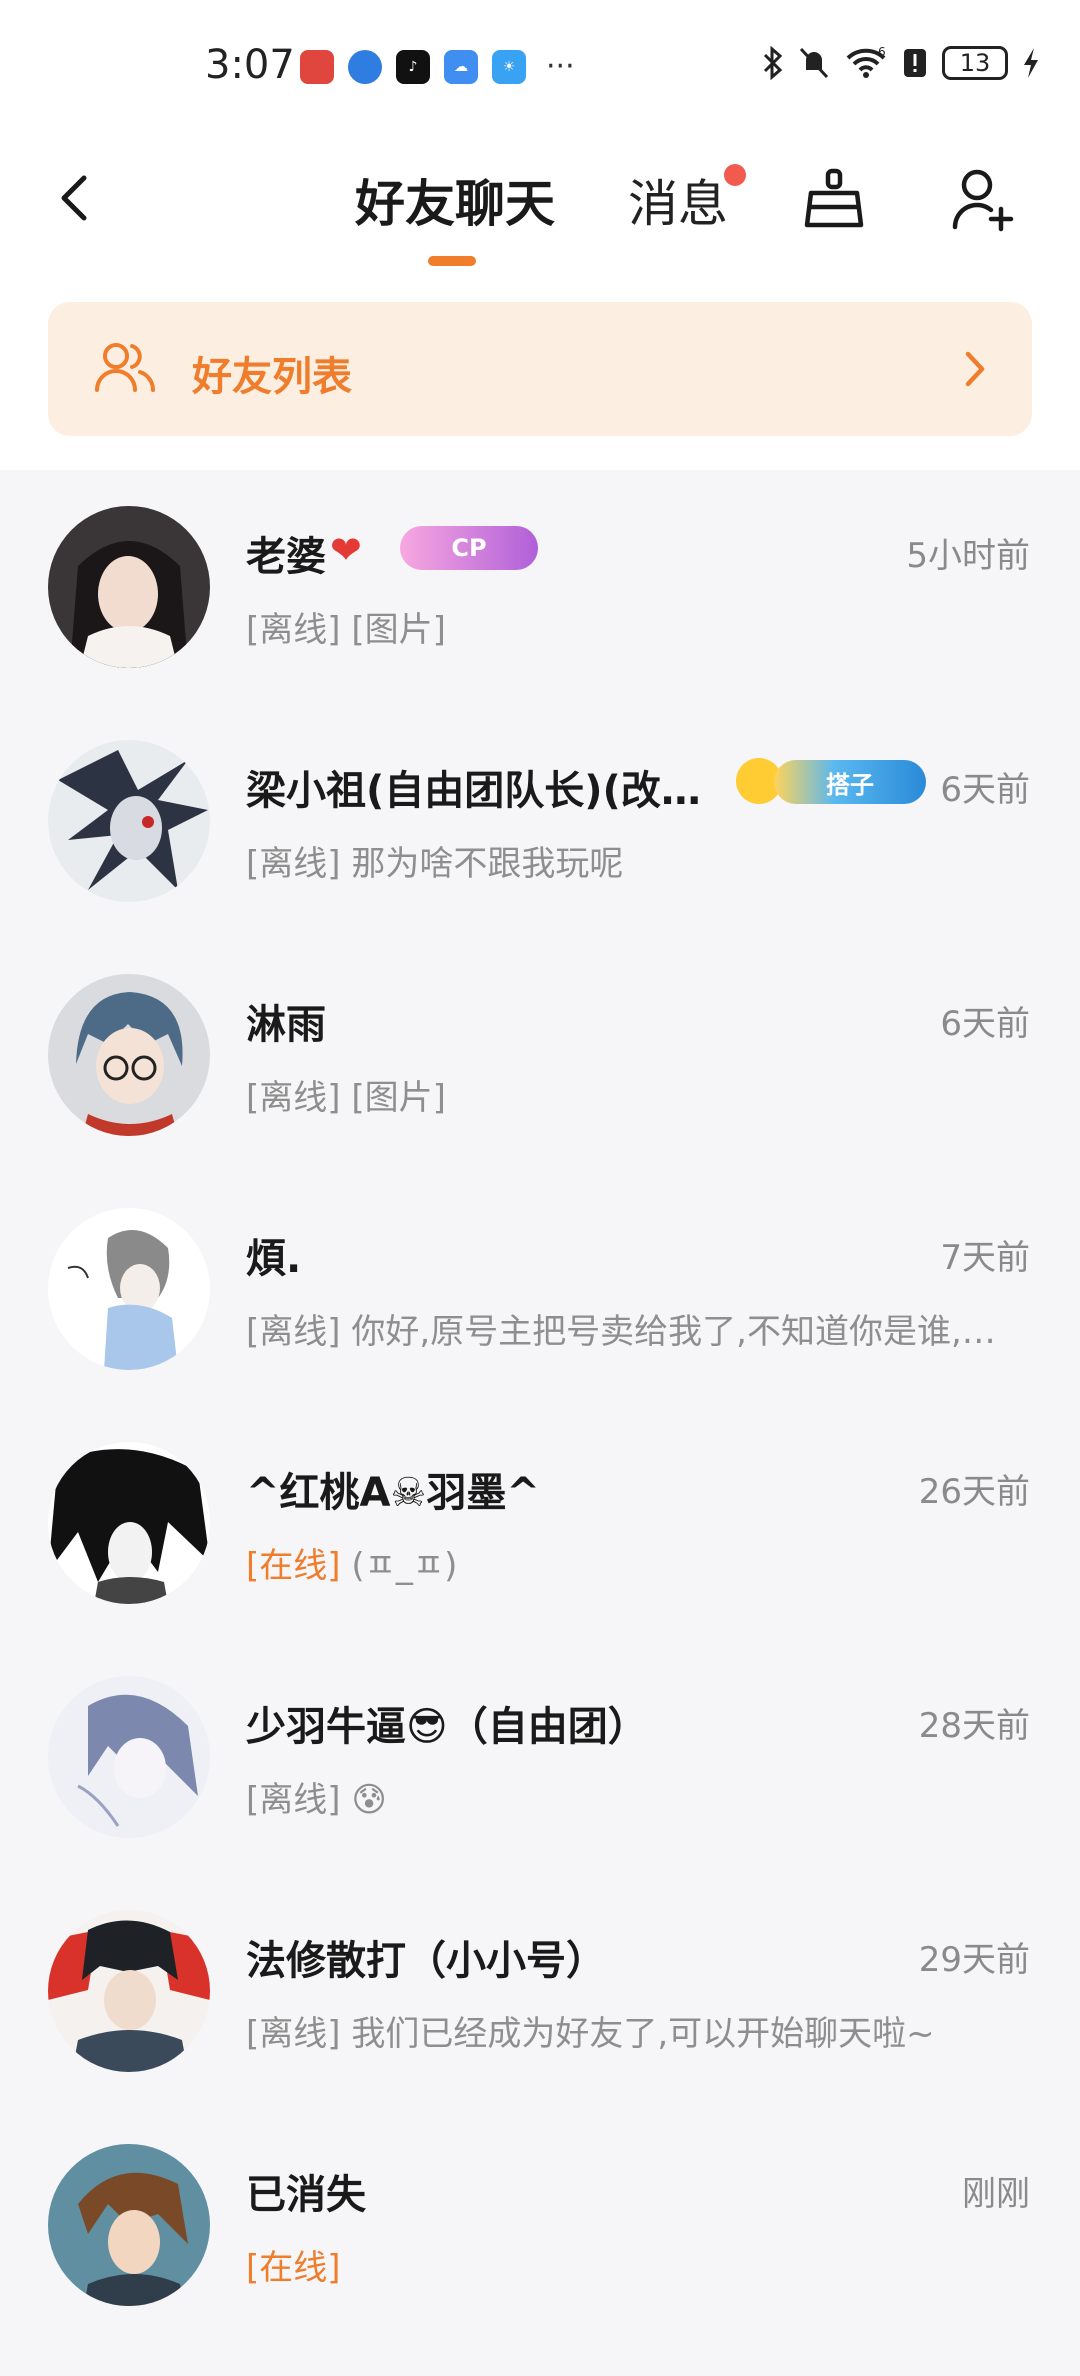  Describe the element at coordinates (509, 67) in the screenshot. I see `weather-app-icon: ☀` at that location.